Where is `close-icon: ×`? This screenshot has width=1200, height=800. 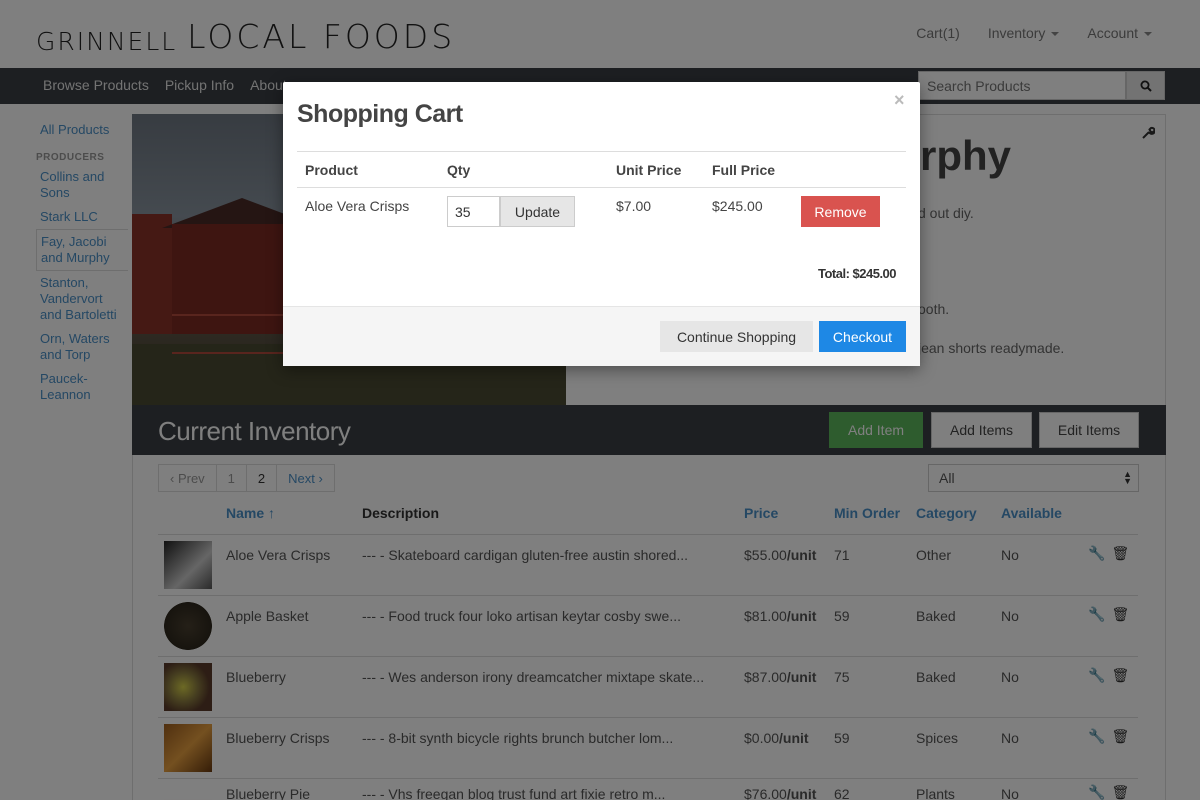
close-icon: × is located at coordinates (899, 100).